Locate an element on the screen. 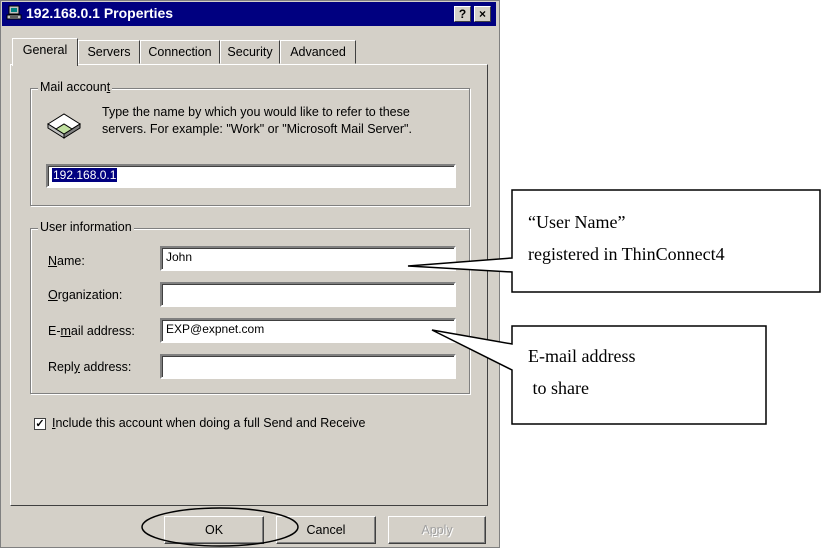 Image resolution: width=825 pixels, height=550 pixels. organization-label: Organization: is located at coordinates (85, 295).